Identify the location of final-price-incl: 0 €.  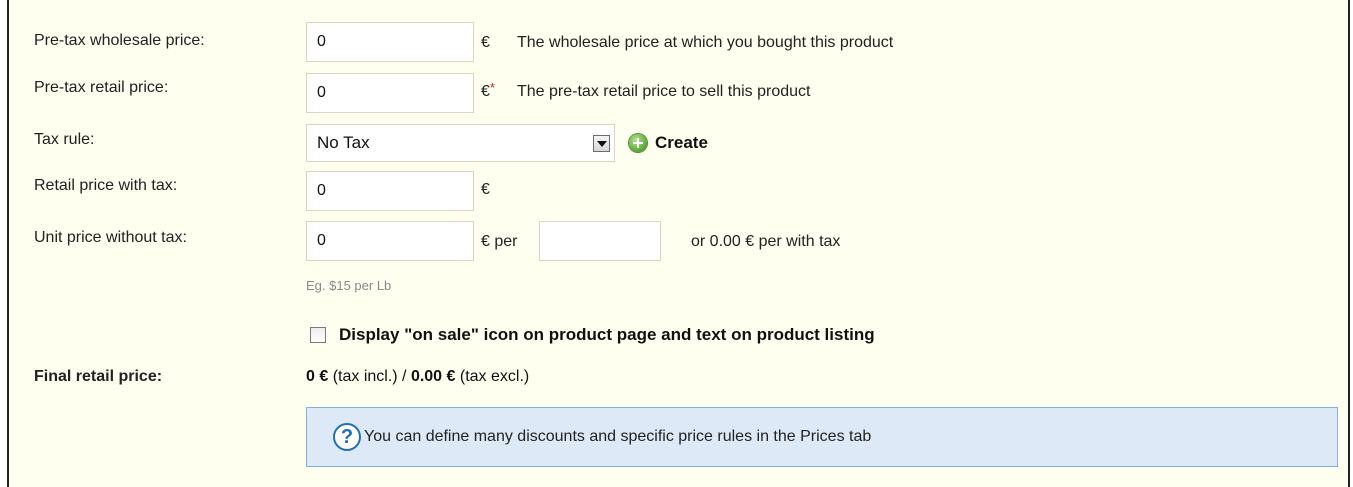
(317, 376).